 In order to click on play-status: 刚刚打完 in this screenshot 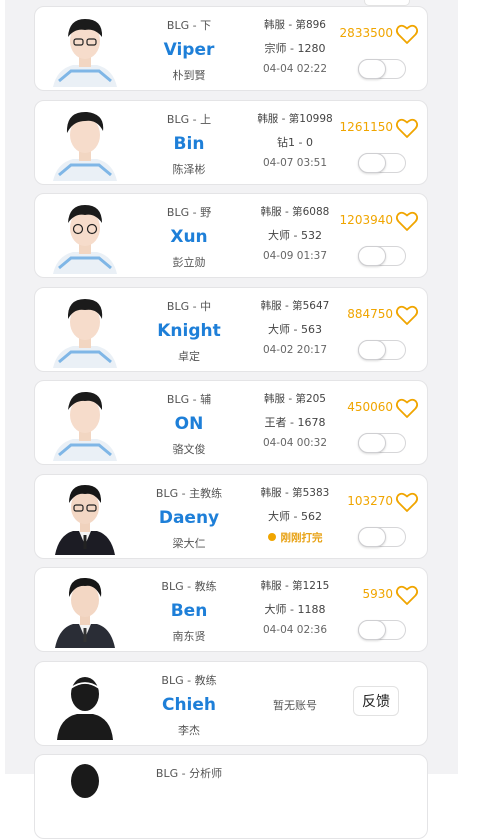, I will do `click(295, 537)`.